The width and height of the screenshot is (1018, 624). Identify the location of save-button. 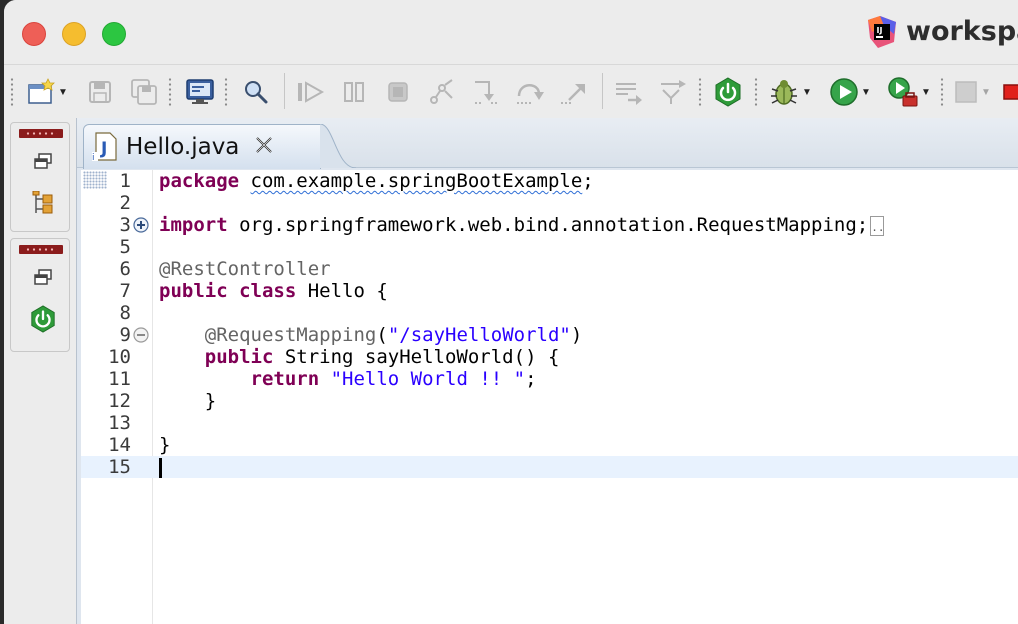
(100, 92).